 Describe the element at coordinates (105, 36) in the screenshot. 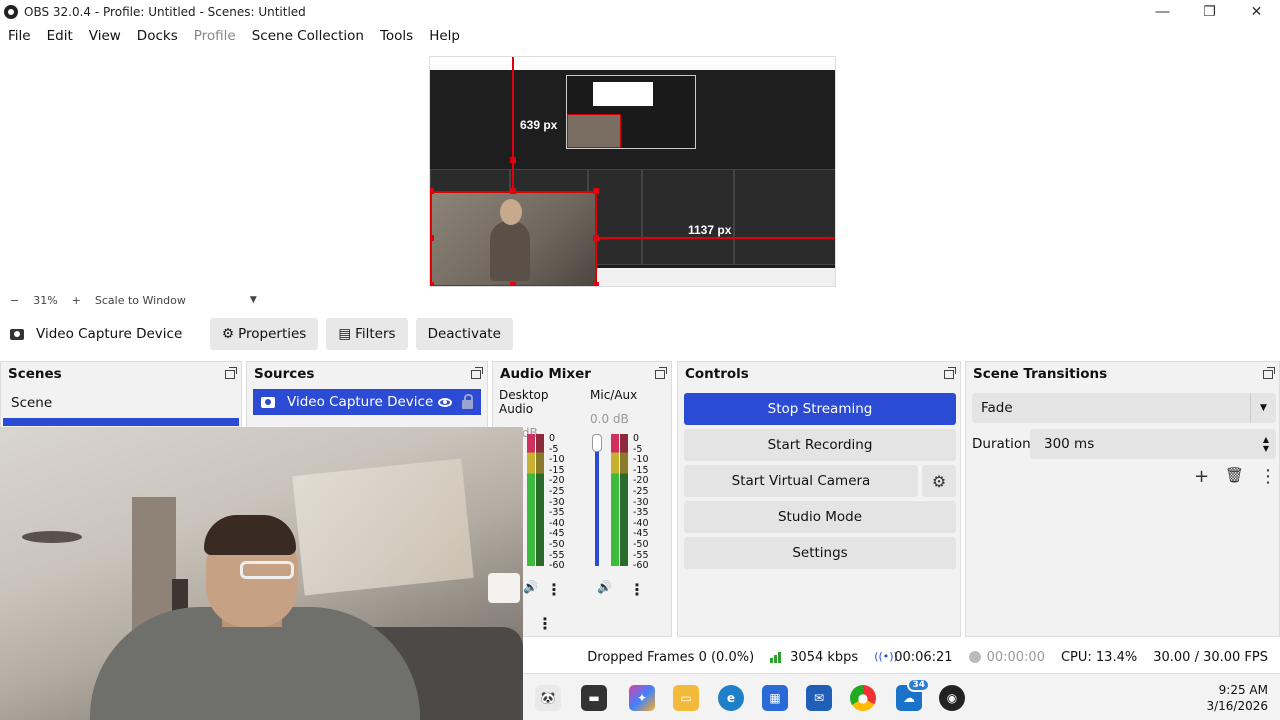

I see `menu-view: View` at that location.